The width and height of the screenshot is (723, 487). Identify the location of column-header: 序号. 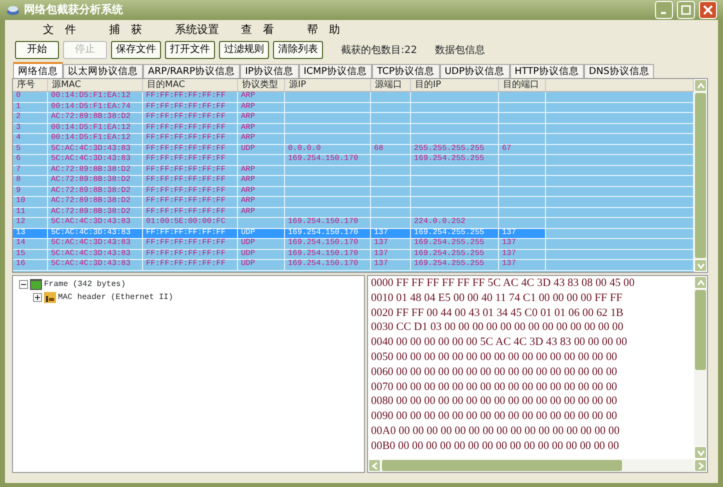
(30, 85).